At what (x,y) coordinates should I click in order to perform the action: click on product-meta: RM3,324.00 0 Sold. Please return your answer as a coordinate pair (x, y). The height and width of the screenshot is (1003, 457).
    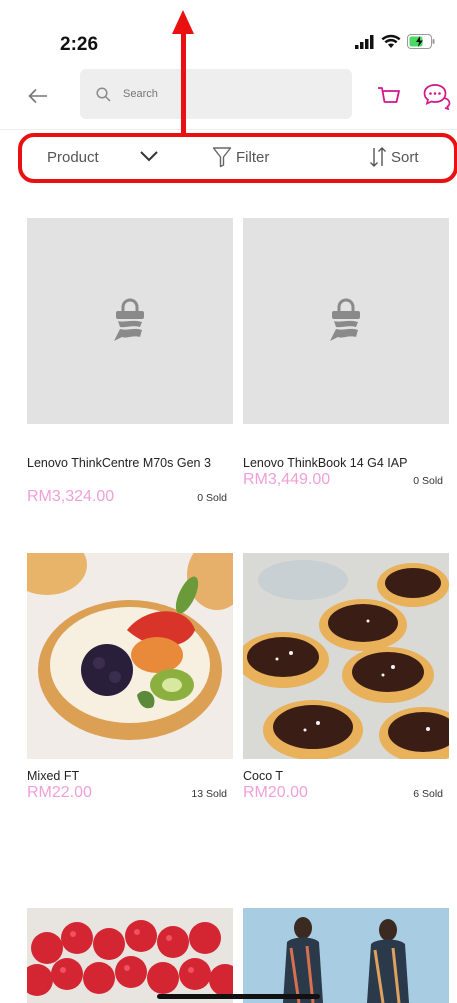
    Looking at the image, I should click on (130, 497).